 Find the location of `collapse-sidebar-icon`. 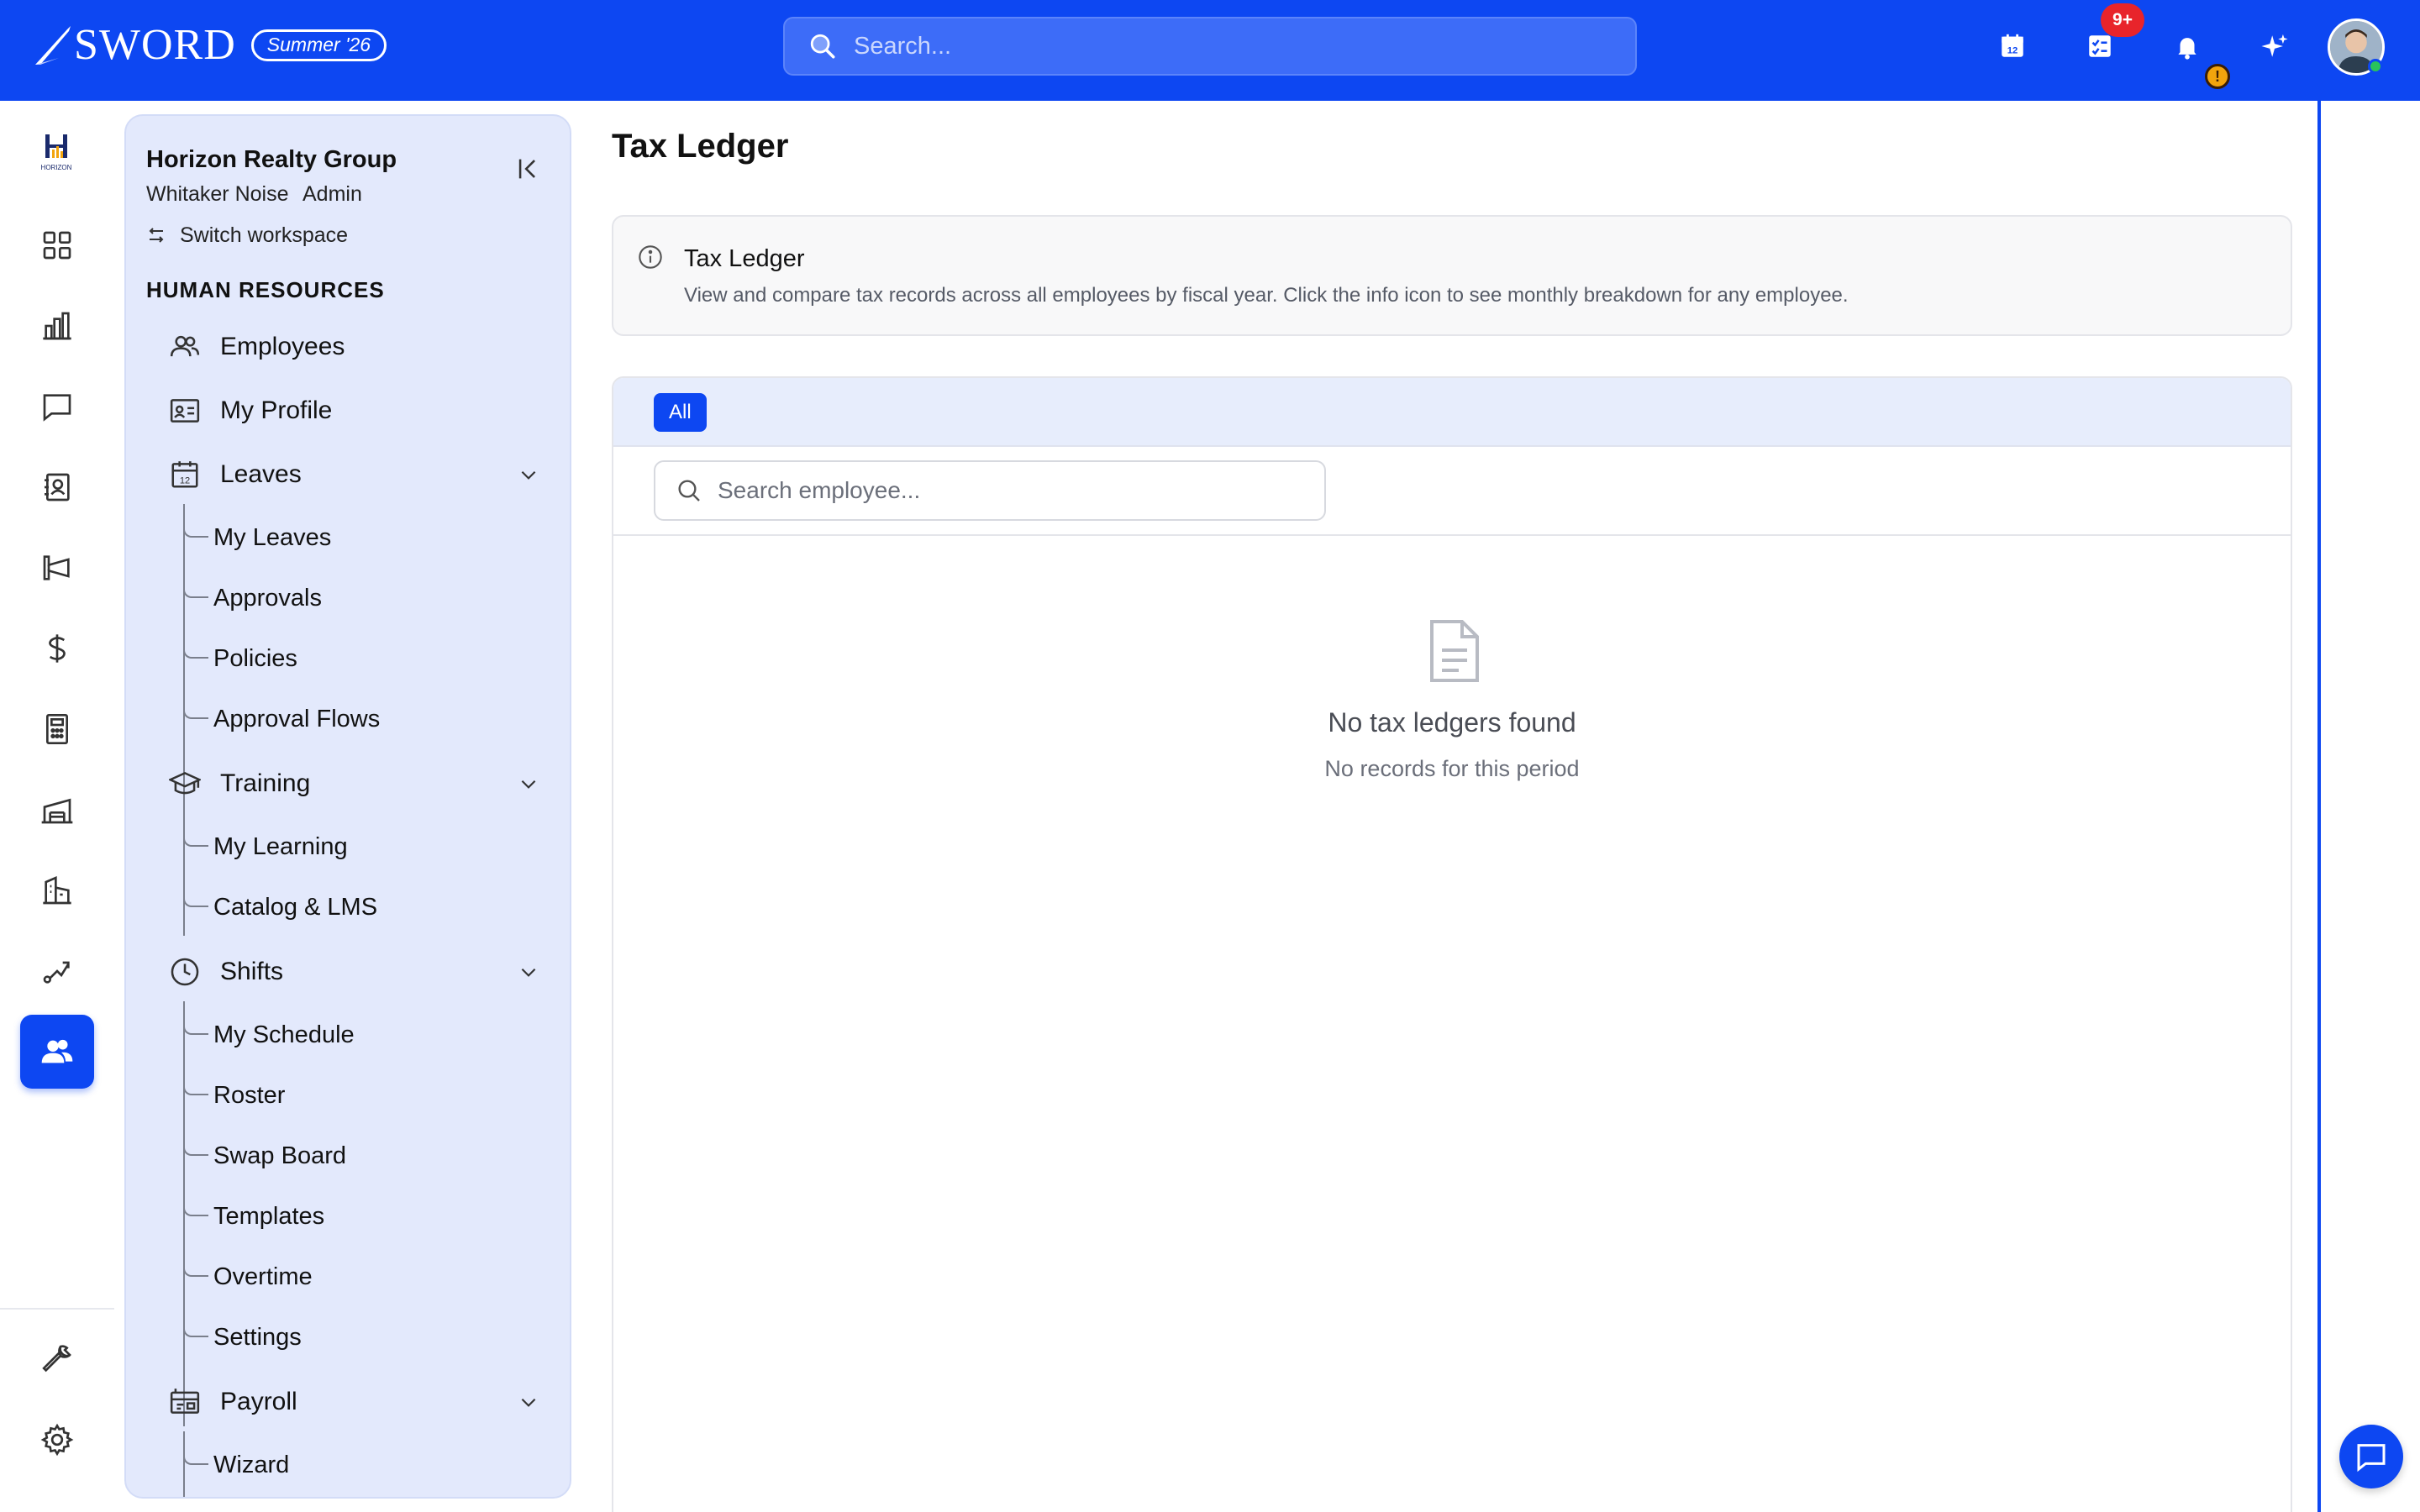

collapse-sidebar-icon is located at coordinates (528, 169).